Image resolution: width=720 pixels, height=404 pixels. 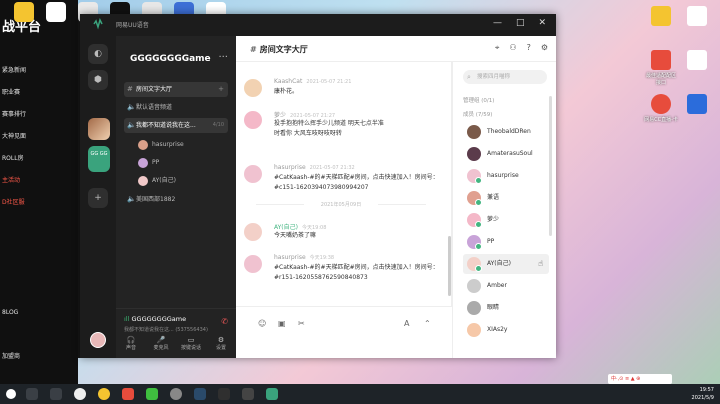 I want to click on minimize-icon: —, so click(x=497, y=23).